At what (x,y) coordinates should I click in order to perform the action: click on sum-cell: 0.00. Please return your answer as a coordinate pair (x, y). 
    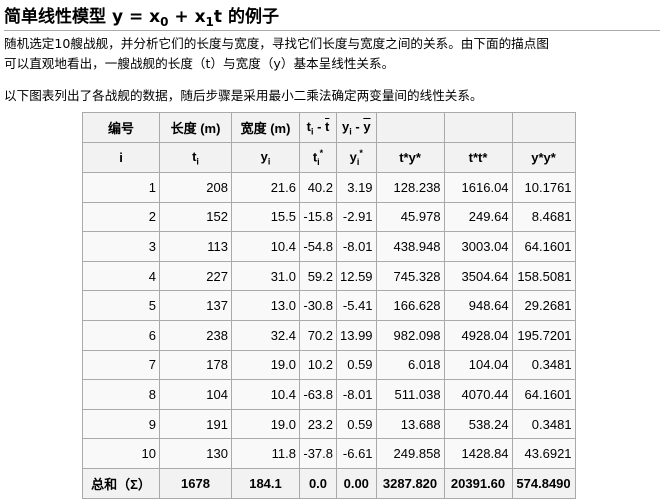
    Looking at the image, I should click on (356, 483).